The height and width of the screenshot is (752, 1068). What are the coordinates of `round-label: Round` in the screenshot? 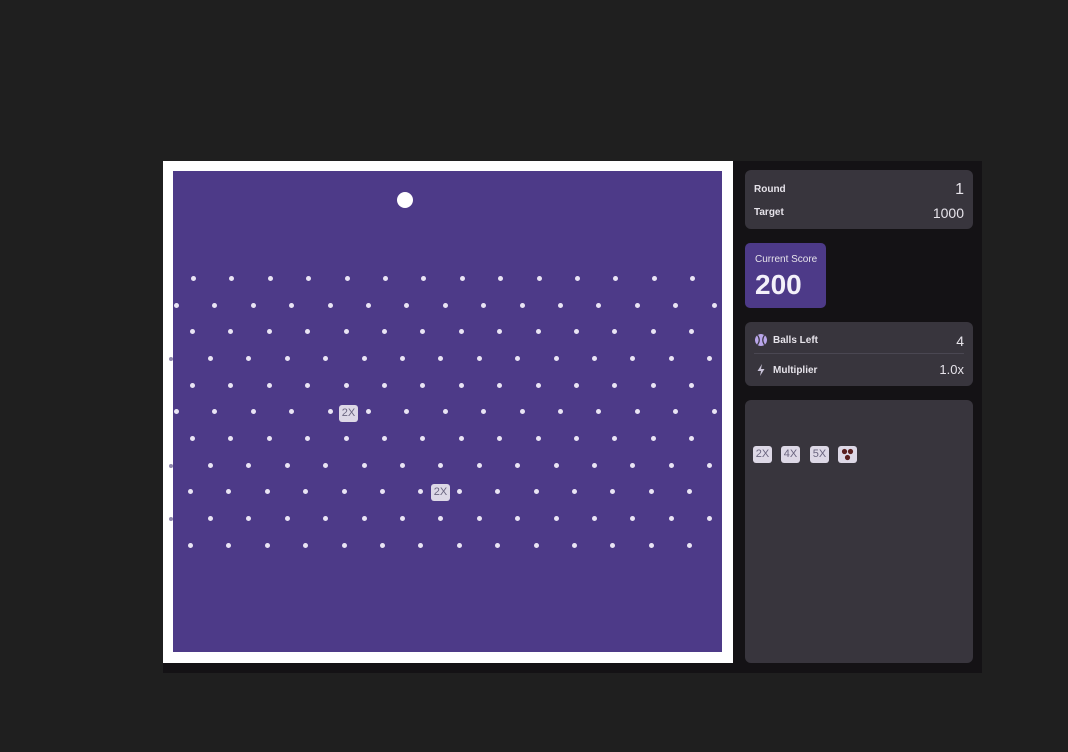 It's located at (770, 189).